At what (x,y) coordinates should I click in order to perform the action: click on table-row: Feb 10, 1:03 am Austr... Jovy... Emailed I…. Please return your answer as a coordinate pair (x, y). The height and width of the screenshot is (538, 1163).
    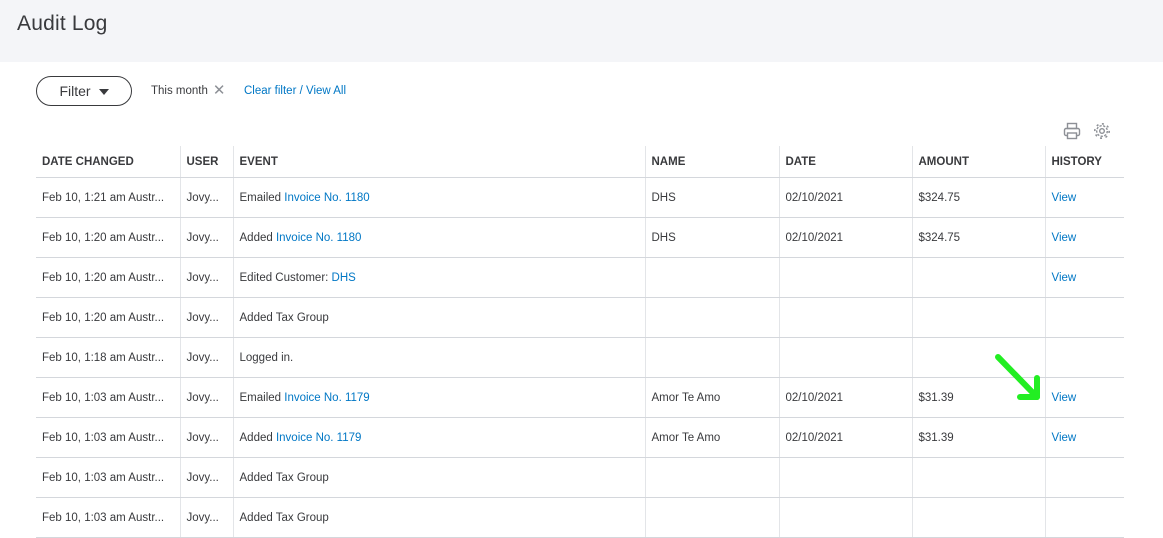
    Looking at the image, I should click on (580, 397).